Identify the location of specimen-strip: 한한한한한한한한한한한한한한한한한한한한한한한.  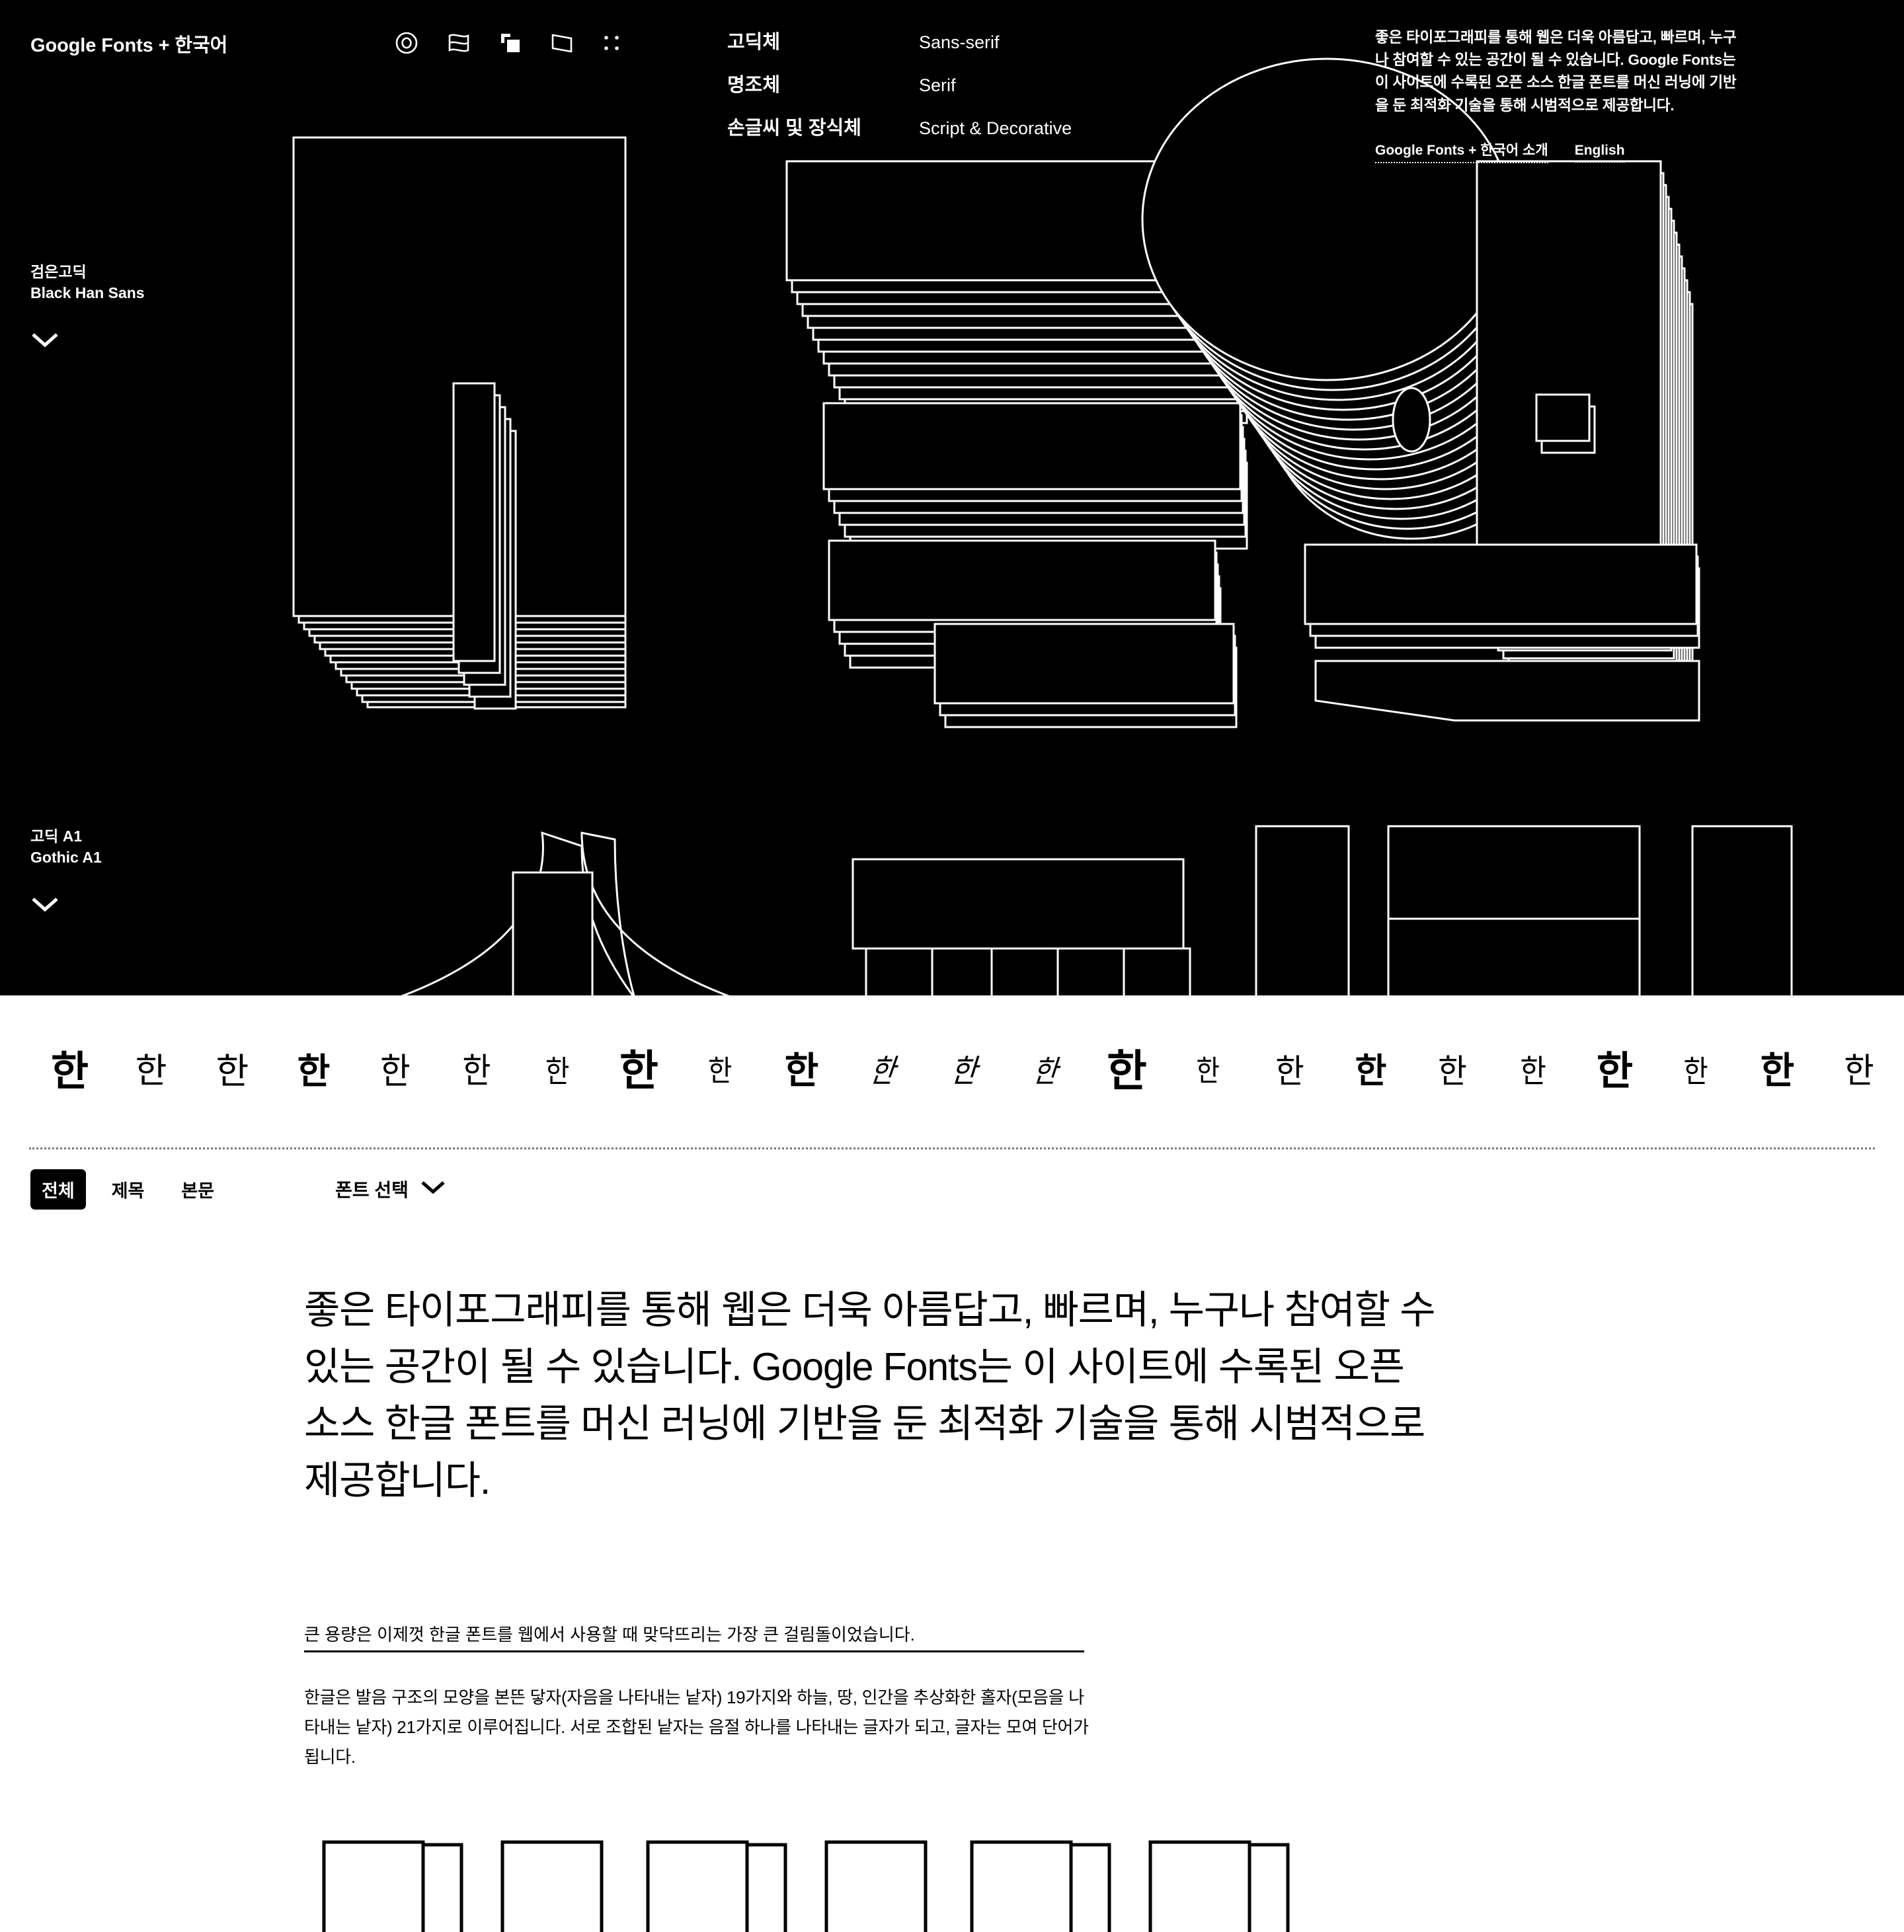
(952, 1071).